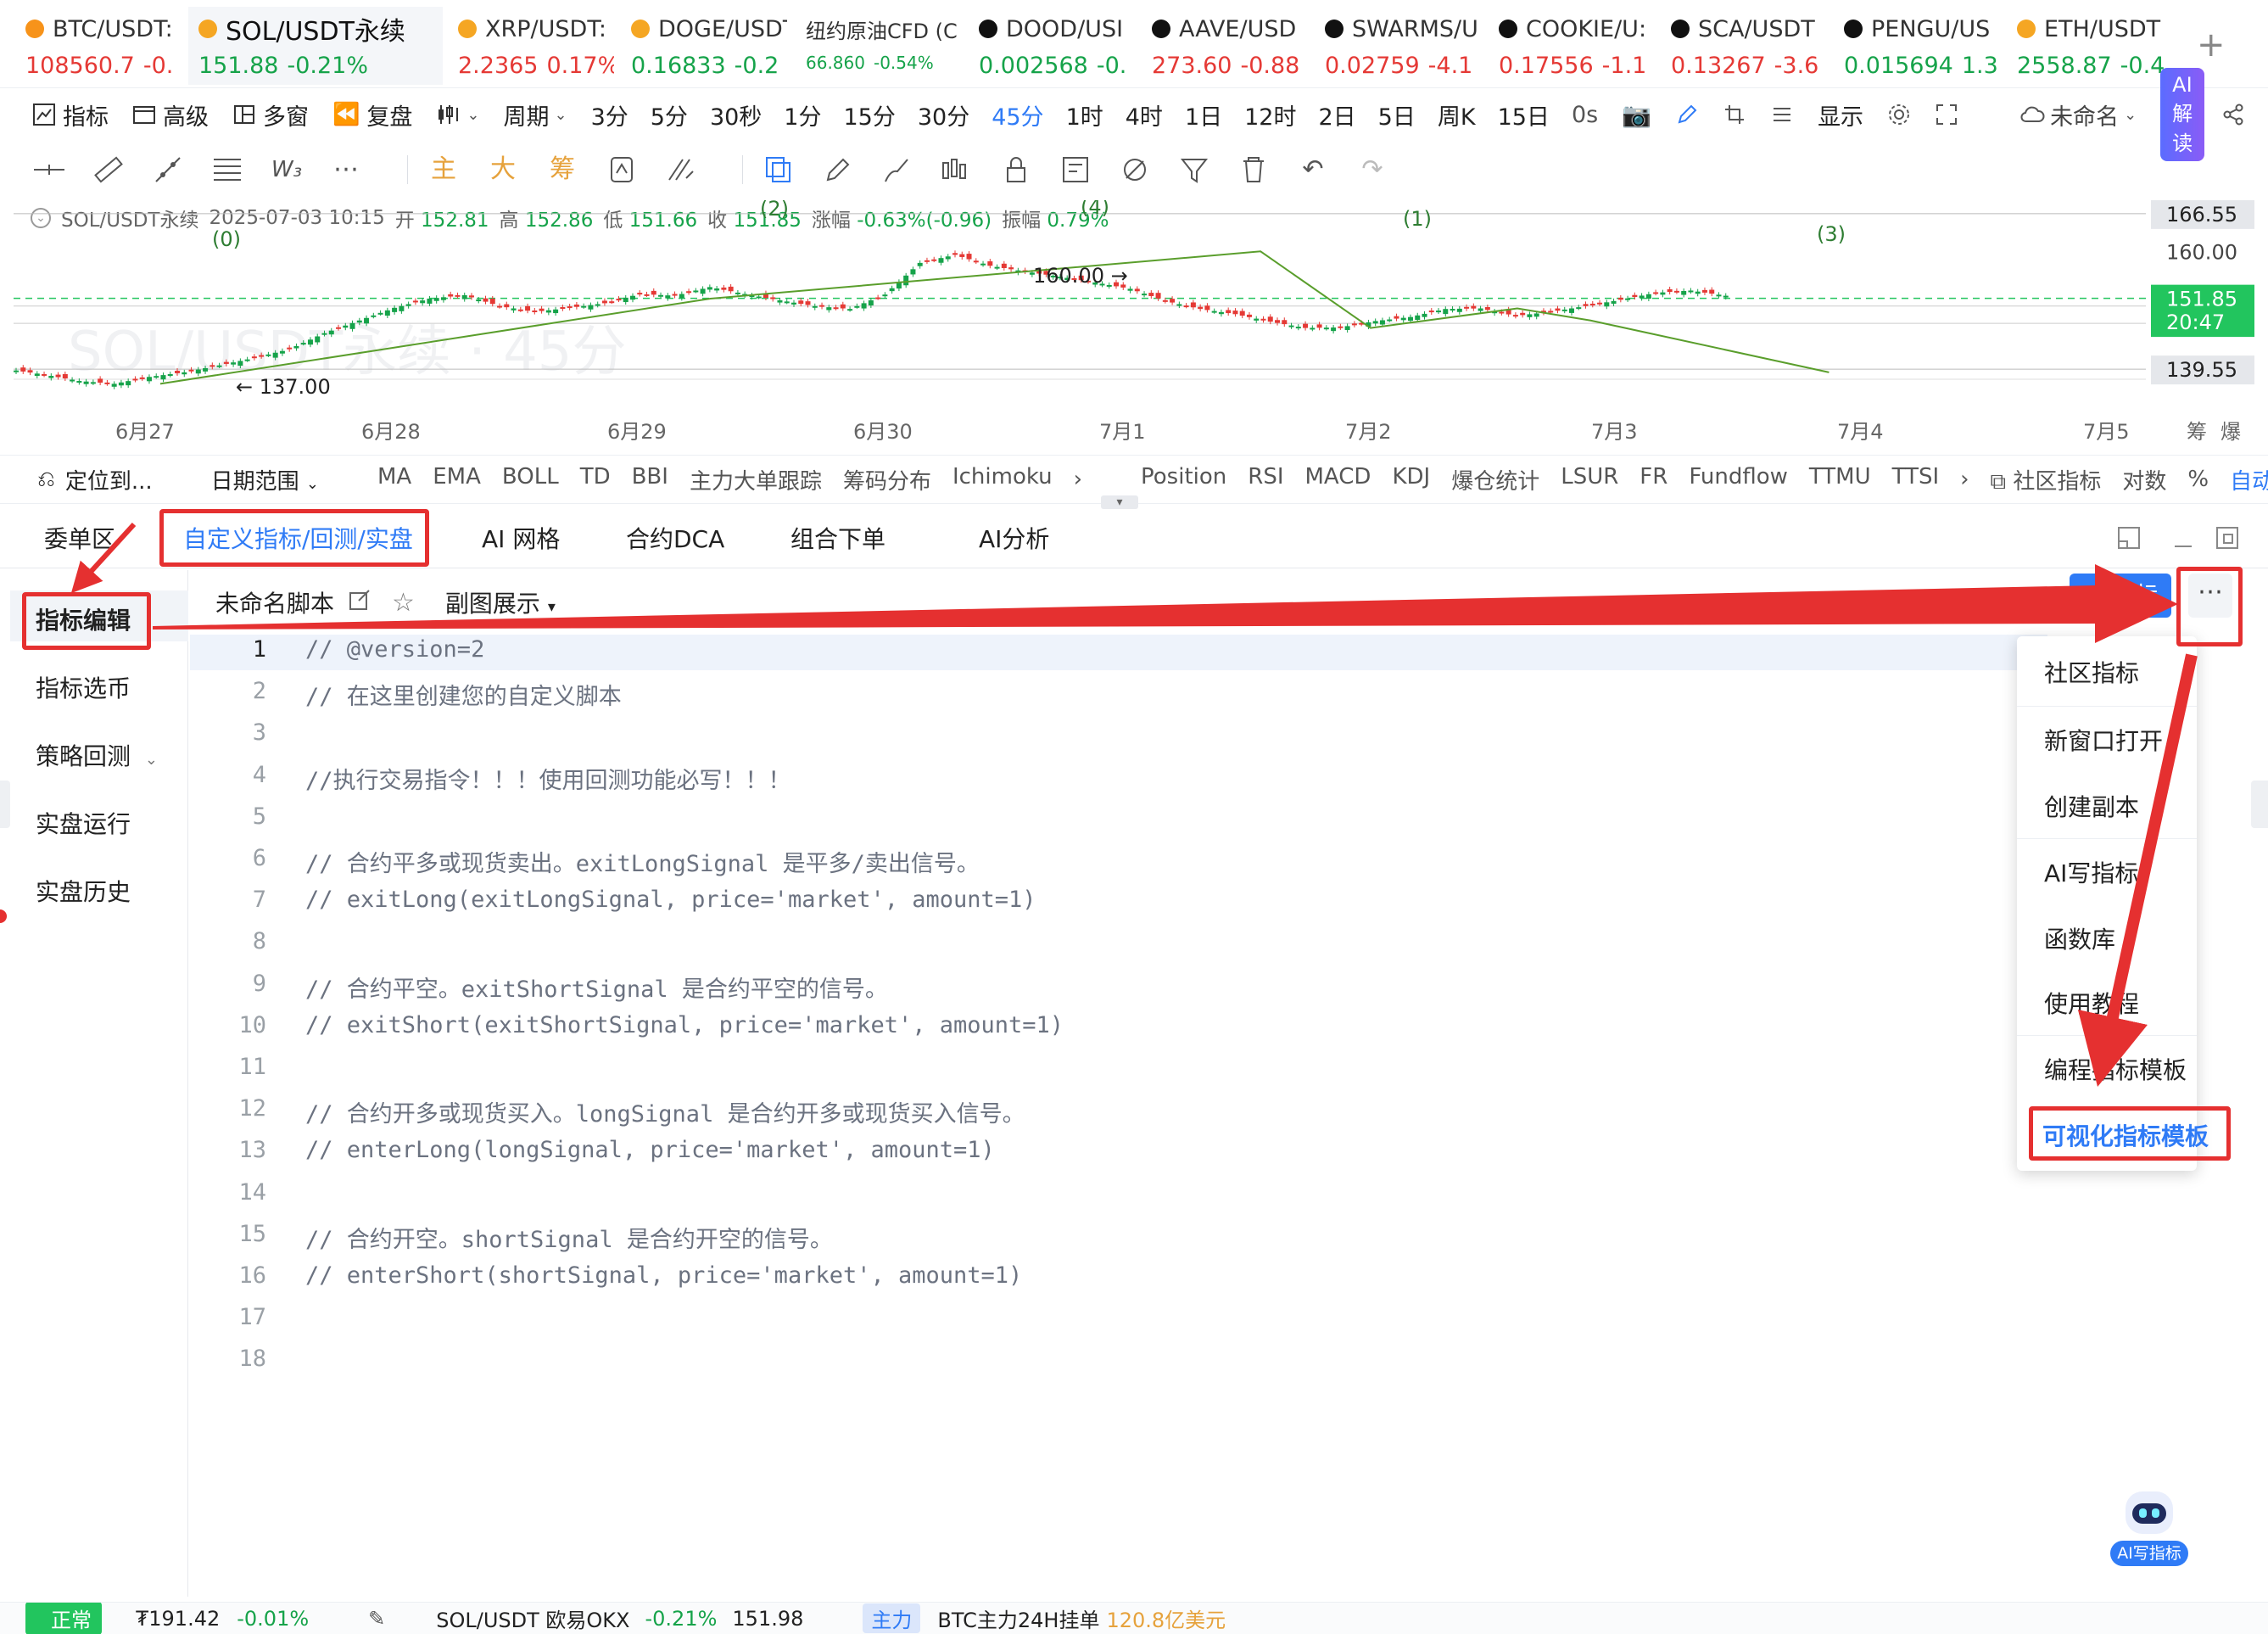  I want to click on arrow-to-indicator-editor, so click(103, 558).